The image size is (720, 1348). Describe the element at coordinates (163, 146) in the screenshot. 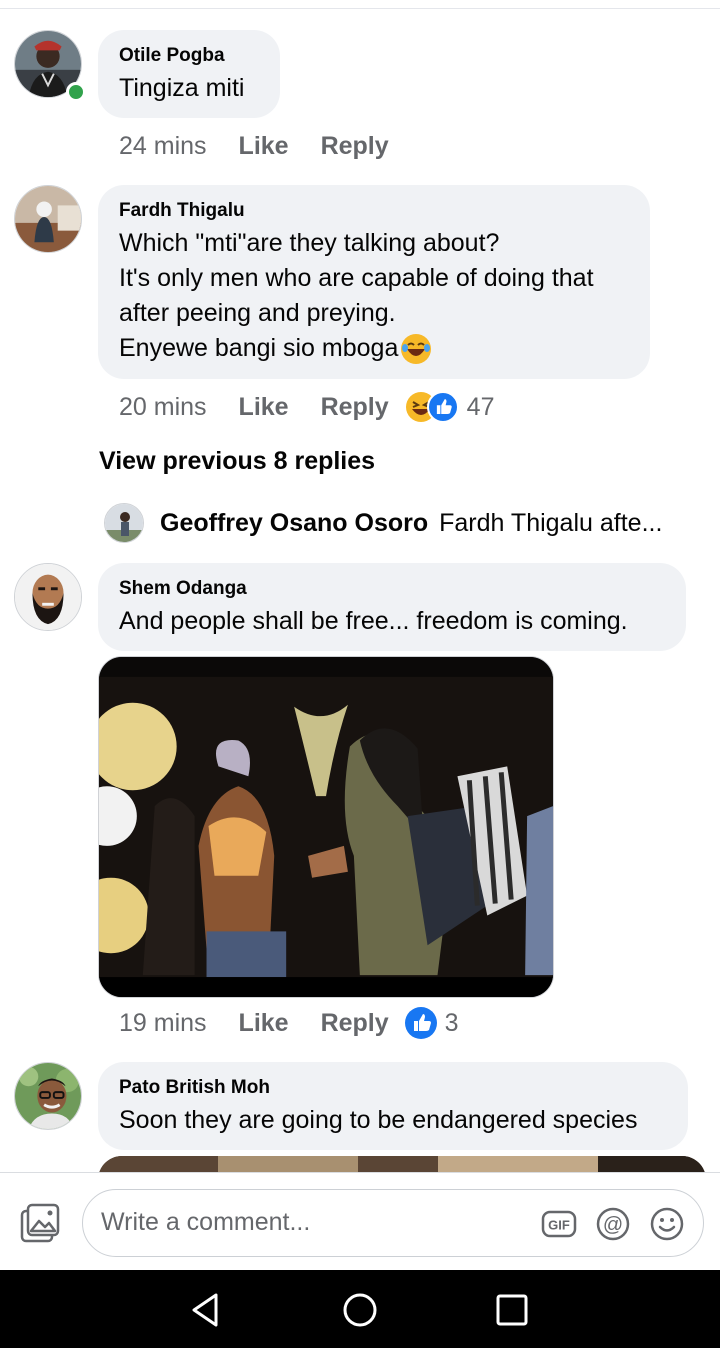

I see `comment-timestamp: 24 mins` at that location.